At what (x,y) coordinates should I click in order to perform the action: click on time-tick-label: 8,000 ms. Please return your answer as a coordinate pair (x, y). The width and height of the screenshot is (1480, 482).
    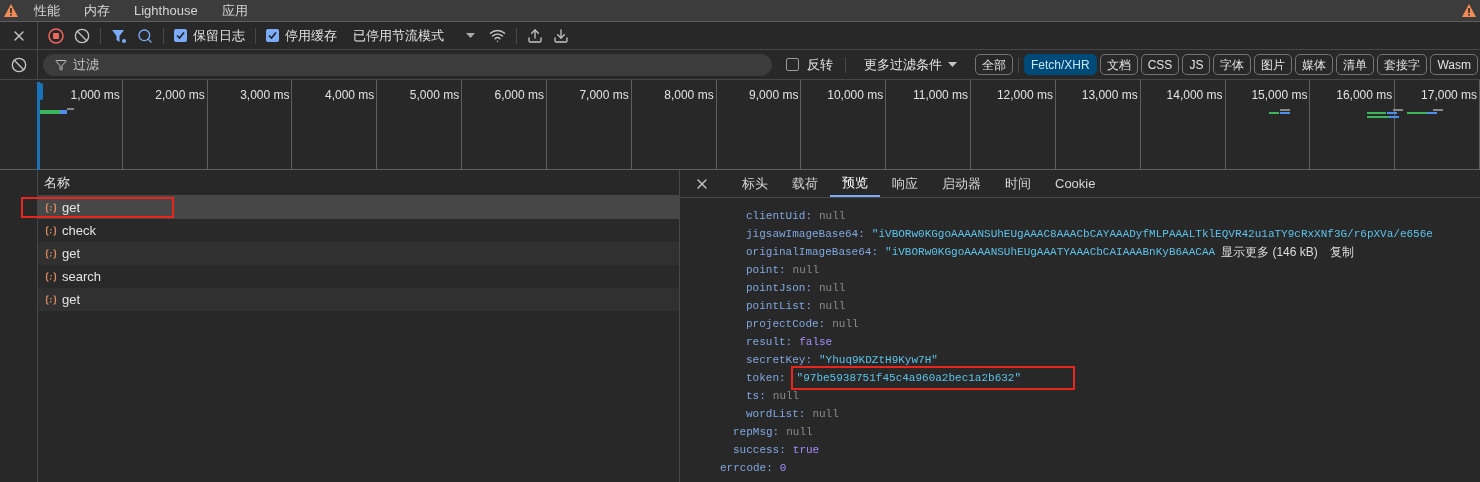
    Looking at the image, I should click on (689, 95).